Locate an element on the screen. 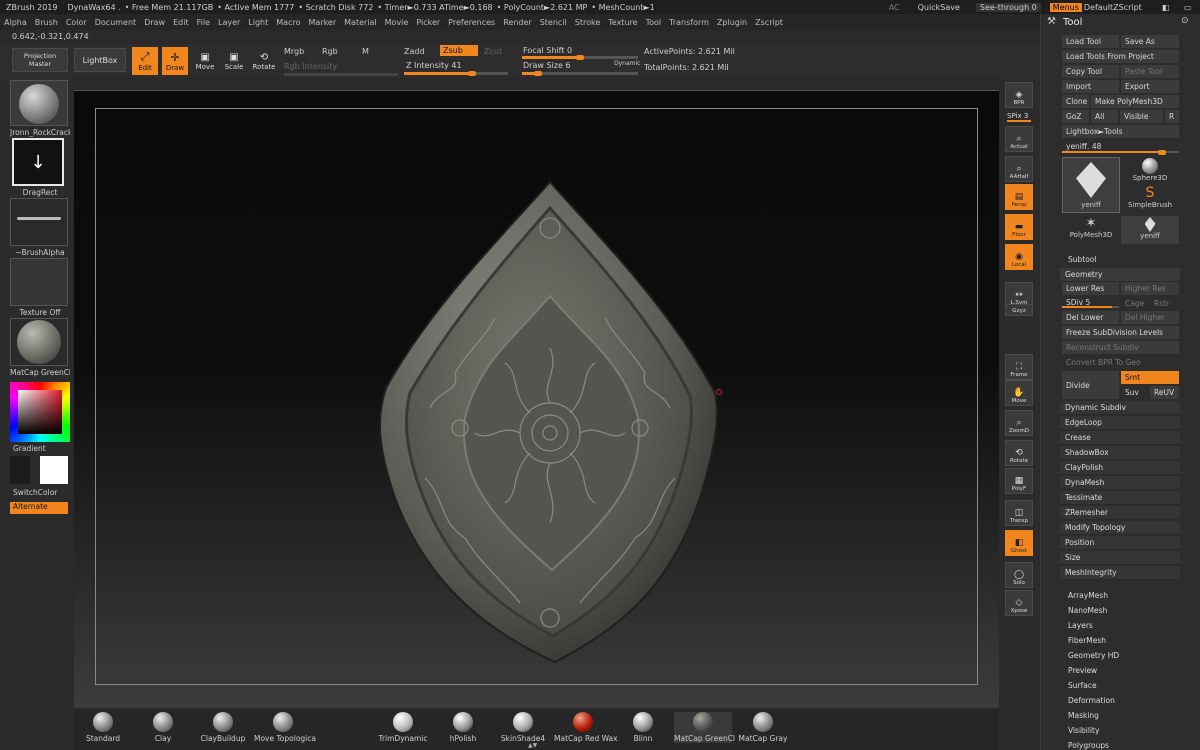 The height and width of the screenshot is (750, 1200). tool-thumb-polymesh3d: ✶ PolyMesh3D is located at coordinates (1091, 230).